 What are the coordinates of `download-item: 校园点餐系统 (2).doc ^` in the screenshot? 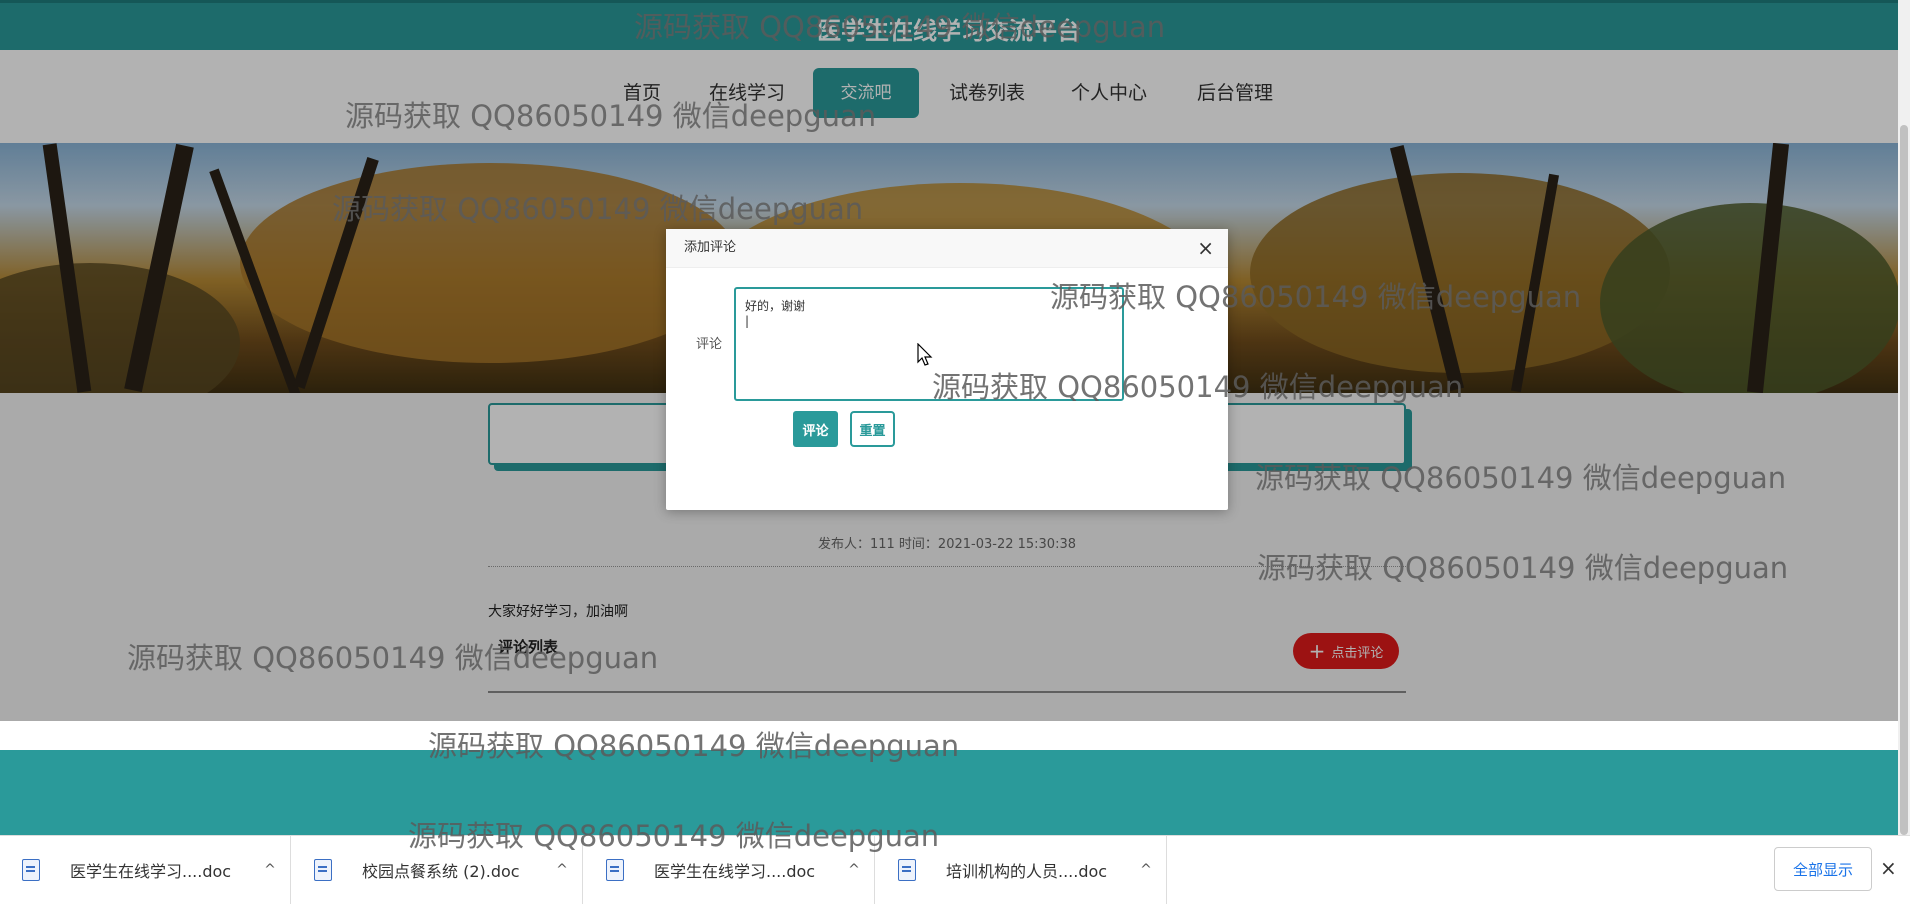 It's located at (437, 870).